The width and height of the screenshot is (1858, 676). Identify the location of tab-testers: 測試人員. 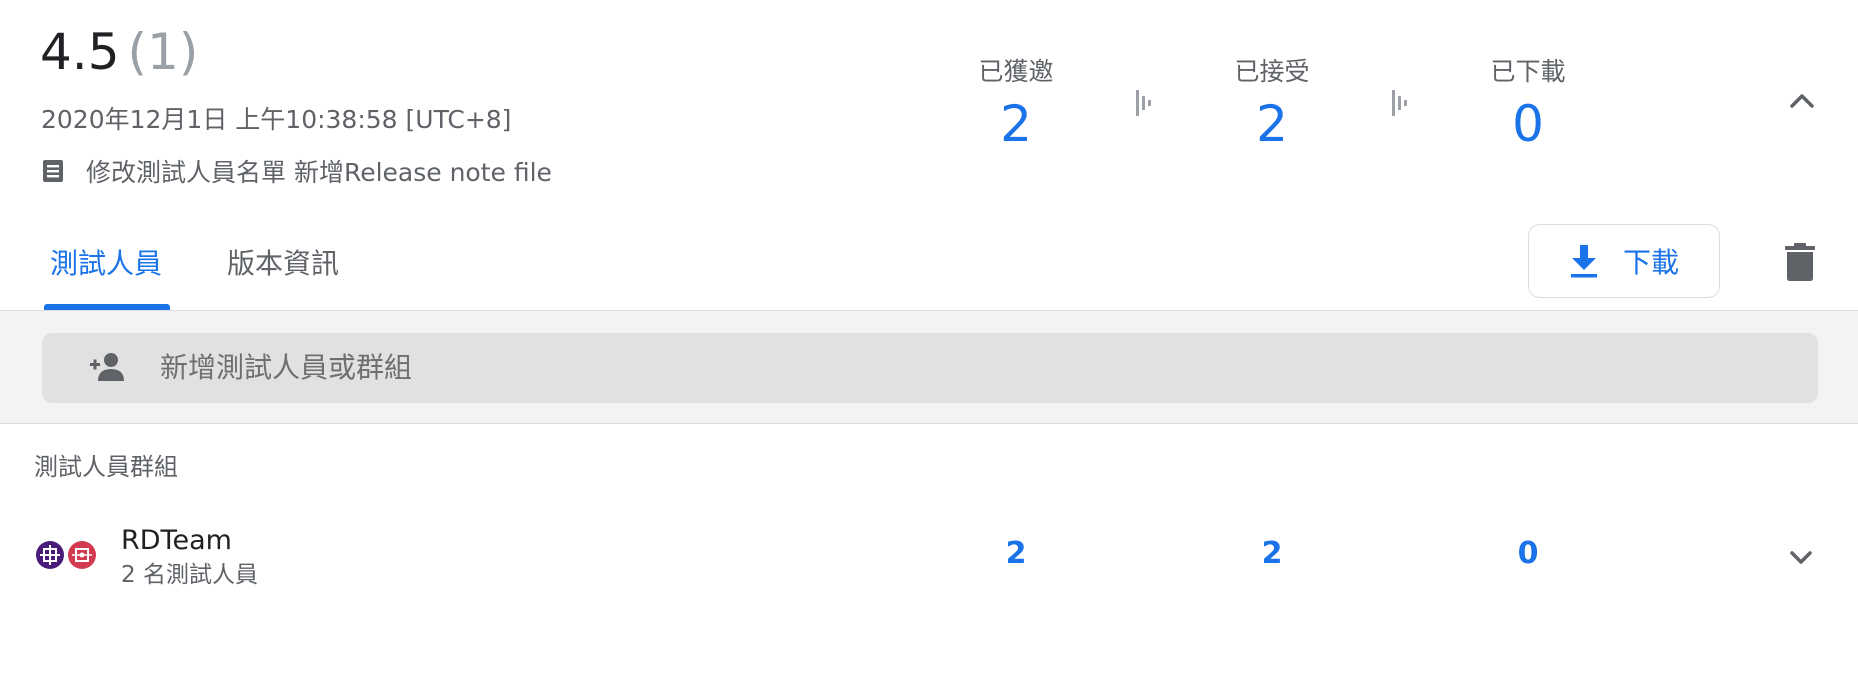
(106, 264).